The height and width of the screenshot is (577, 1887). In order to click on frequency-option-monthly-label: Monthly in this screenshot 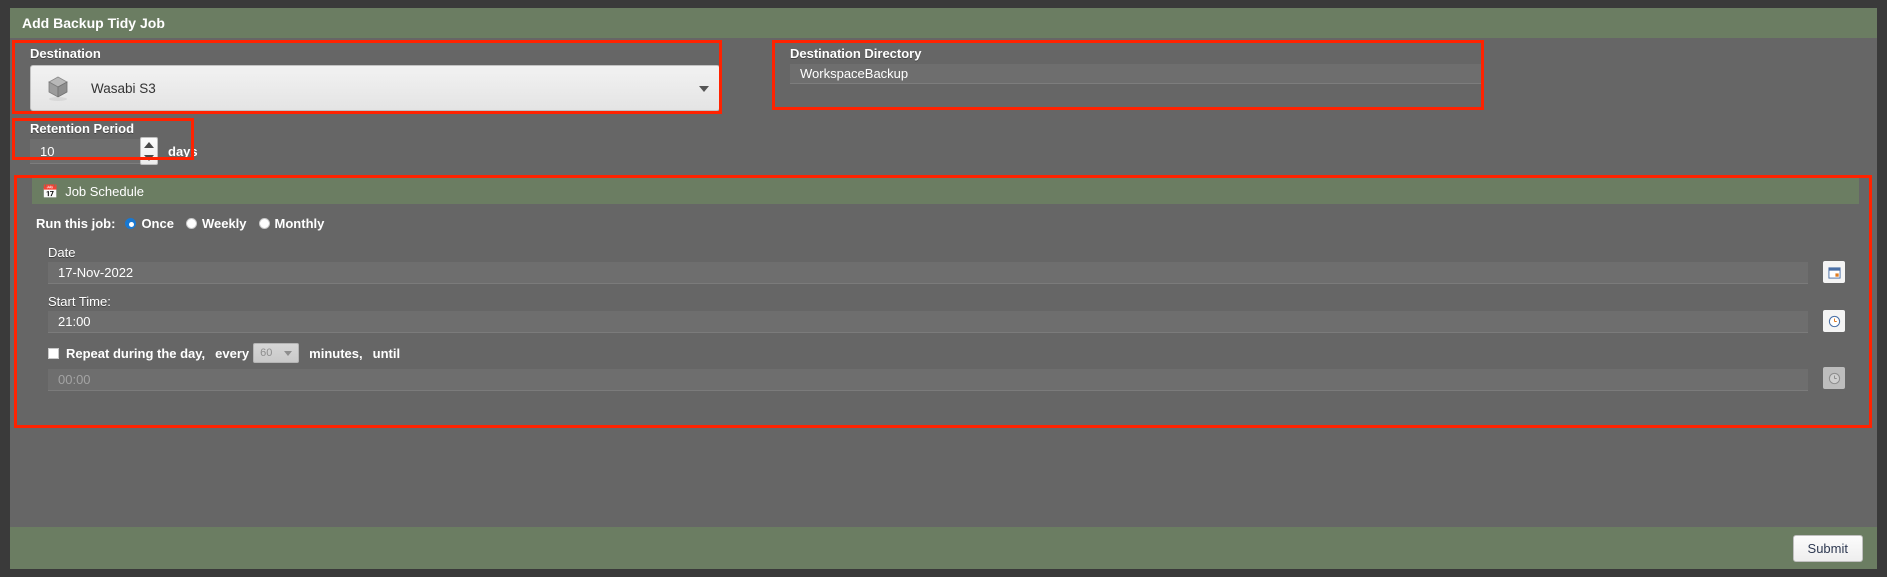, I will do `click(299, 223)`.